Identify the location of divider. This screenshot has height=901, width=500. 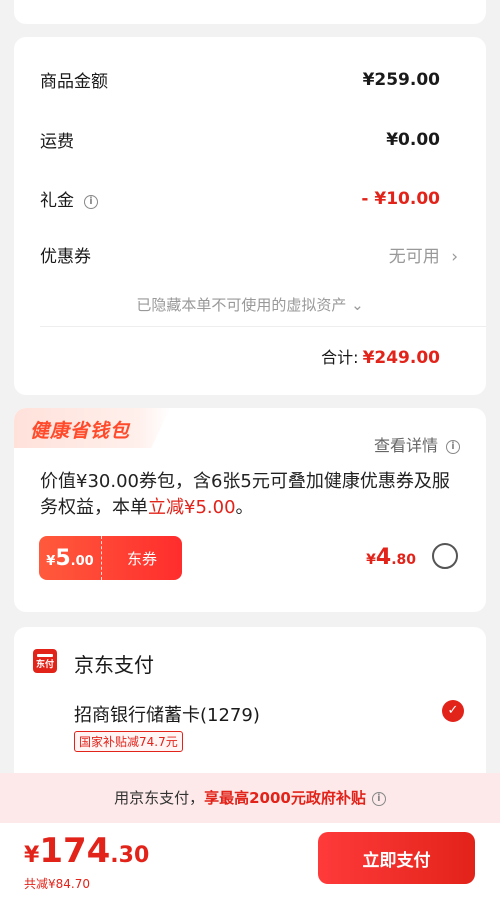
(263, 326).